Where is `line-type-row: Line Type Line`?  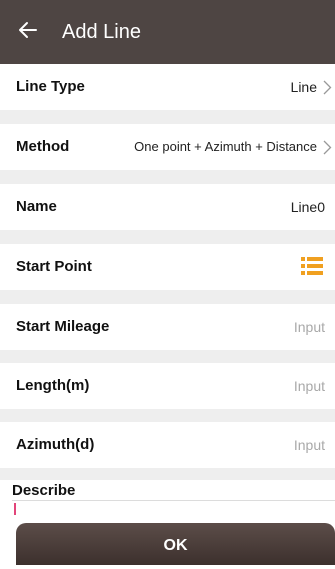 line-type-row: Line Type Line is located at coordinates (167, 87).